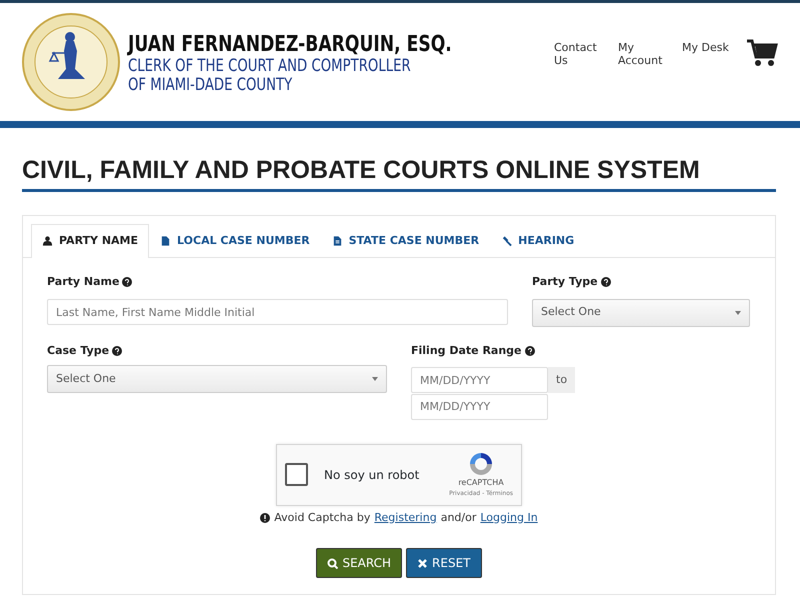 Image resolution: width=800 pixels, height=600 pixels. What do you see at coordinates (405, 240) in the screenshot?
I see `tab: STATE CASE NUMBER` at bounding box center [405, 240].